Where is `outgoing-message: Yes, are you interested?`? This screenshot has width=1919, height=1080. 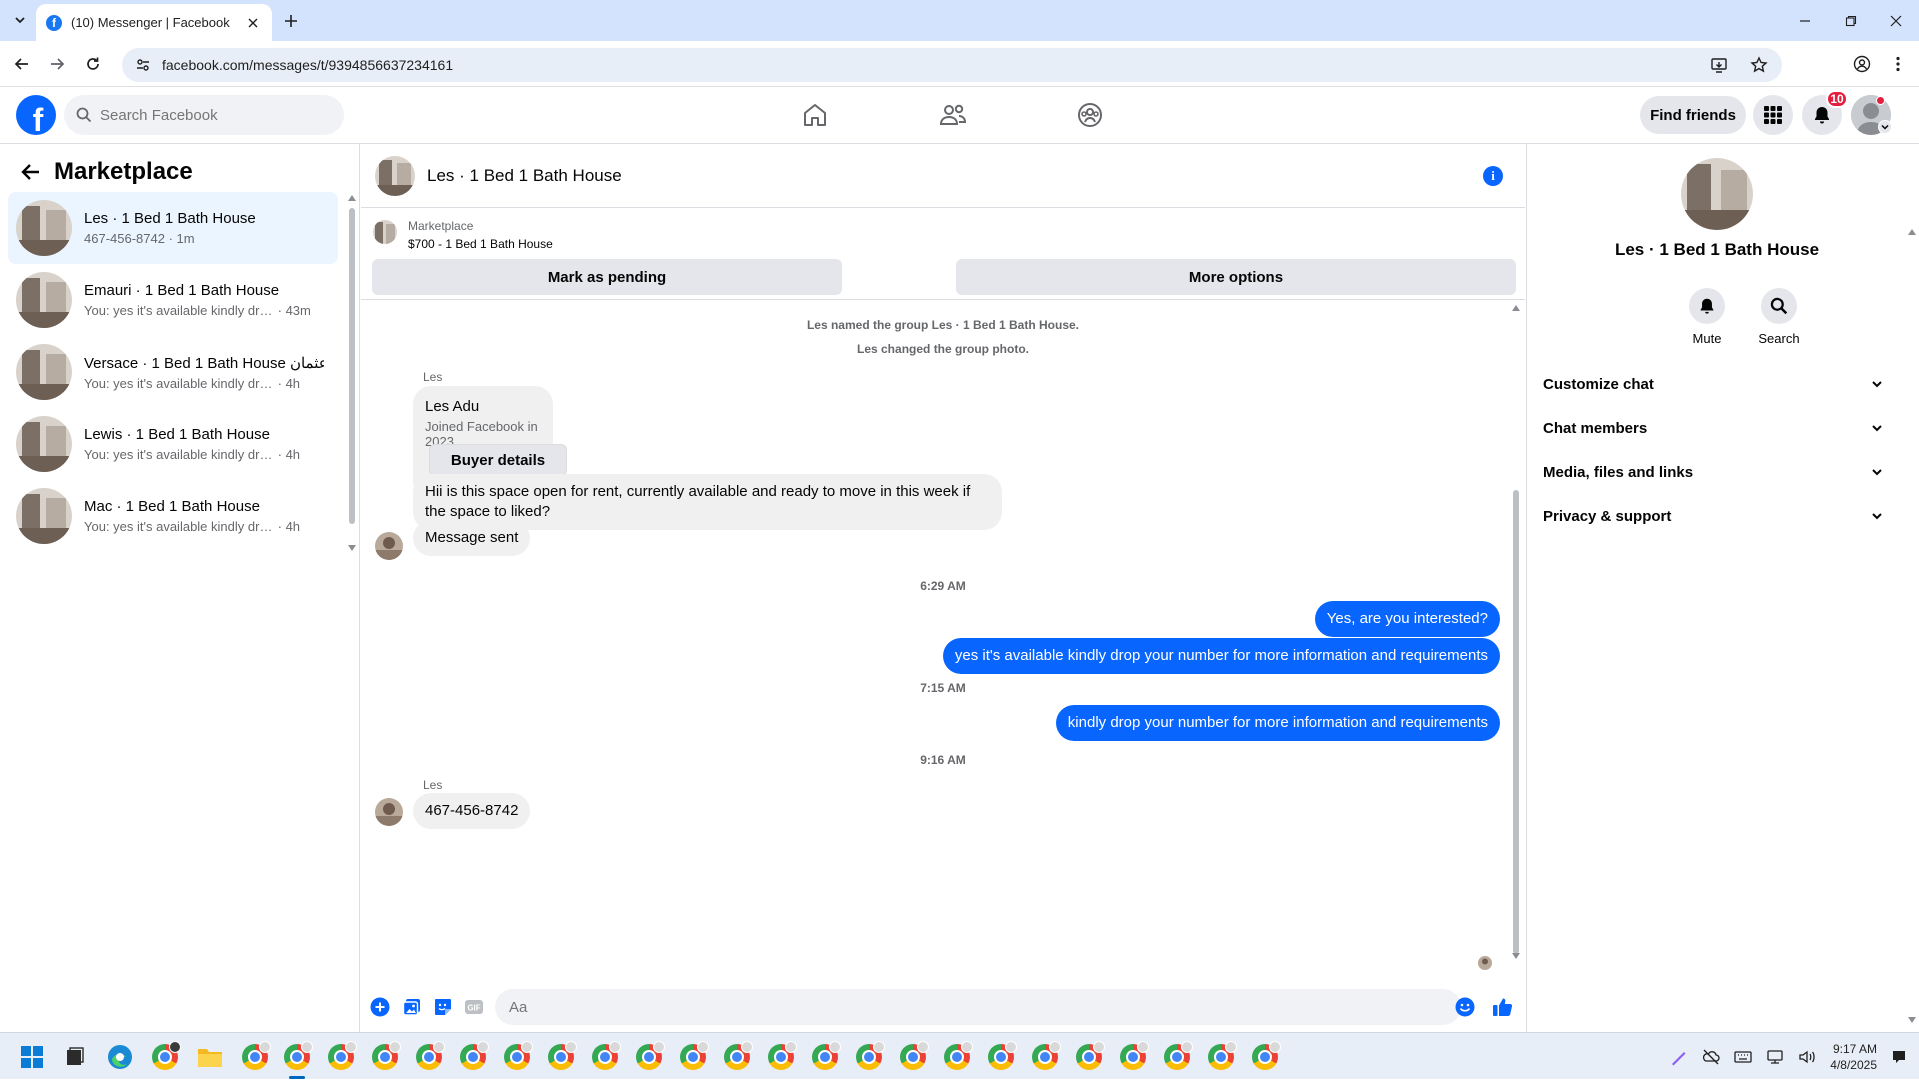
outgoing-message: Yes, are you interested? is located at coordinates (1407, 619).